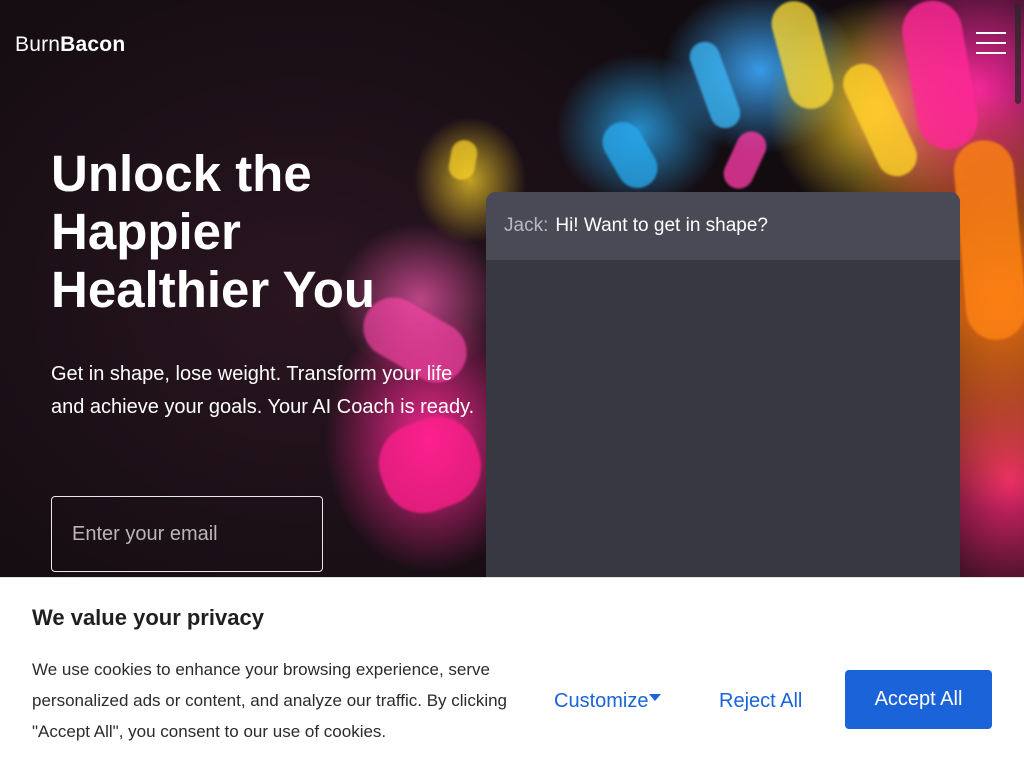 This screenshot has height=768, width=1024. What do you see at coordinates (1018, 54) in the screenshot?
I see `scrollbar-thumb` at bounding box center [1018, 54].